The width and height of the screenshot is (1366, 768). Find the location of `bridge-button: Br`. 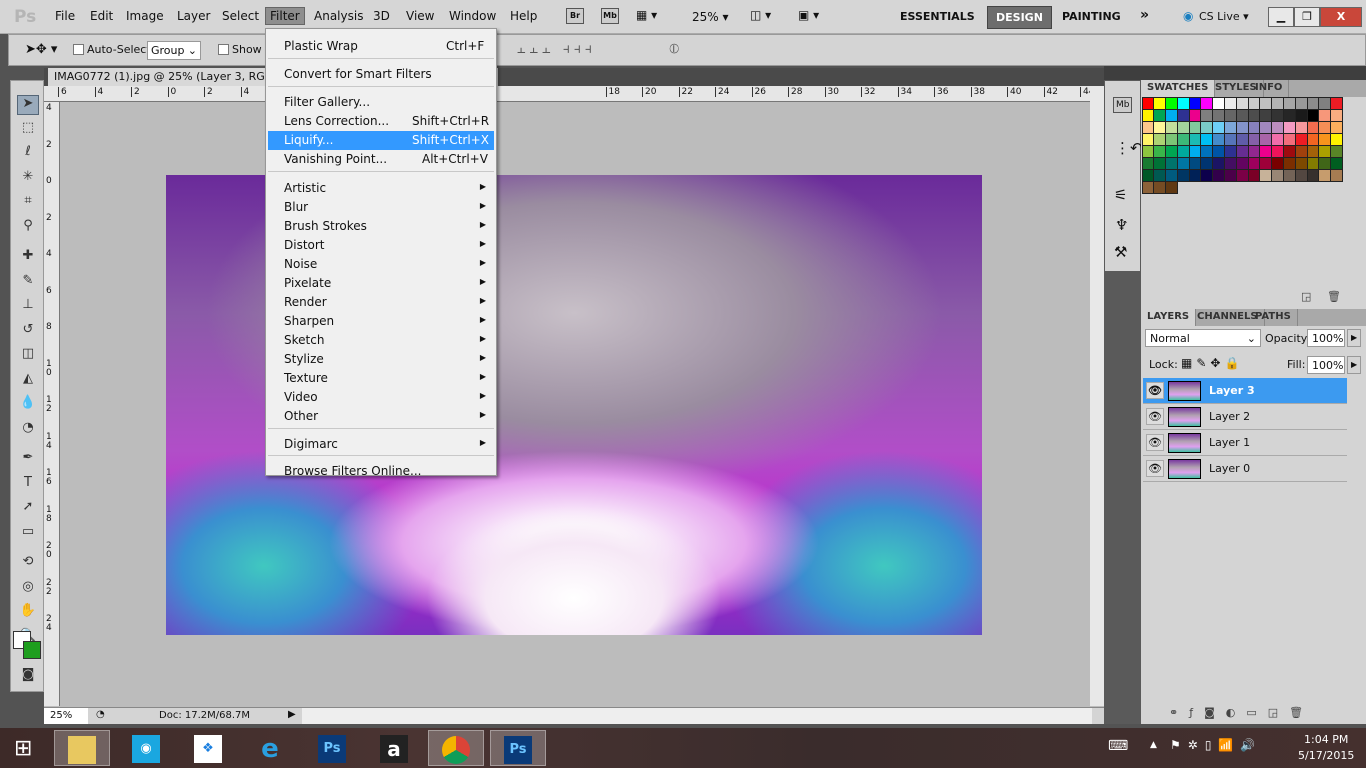

bridge-button: Br is located at coordinates (575, 16).